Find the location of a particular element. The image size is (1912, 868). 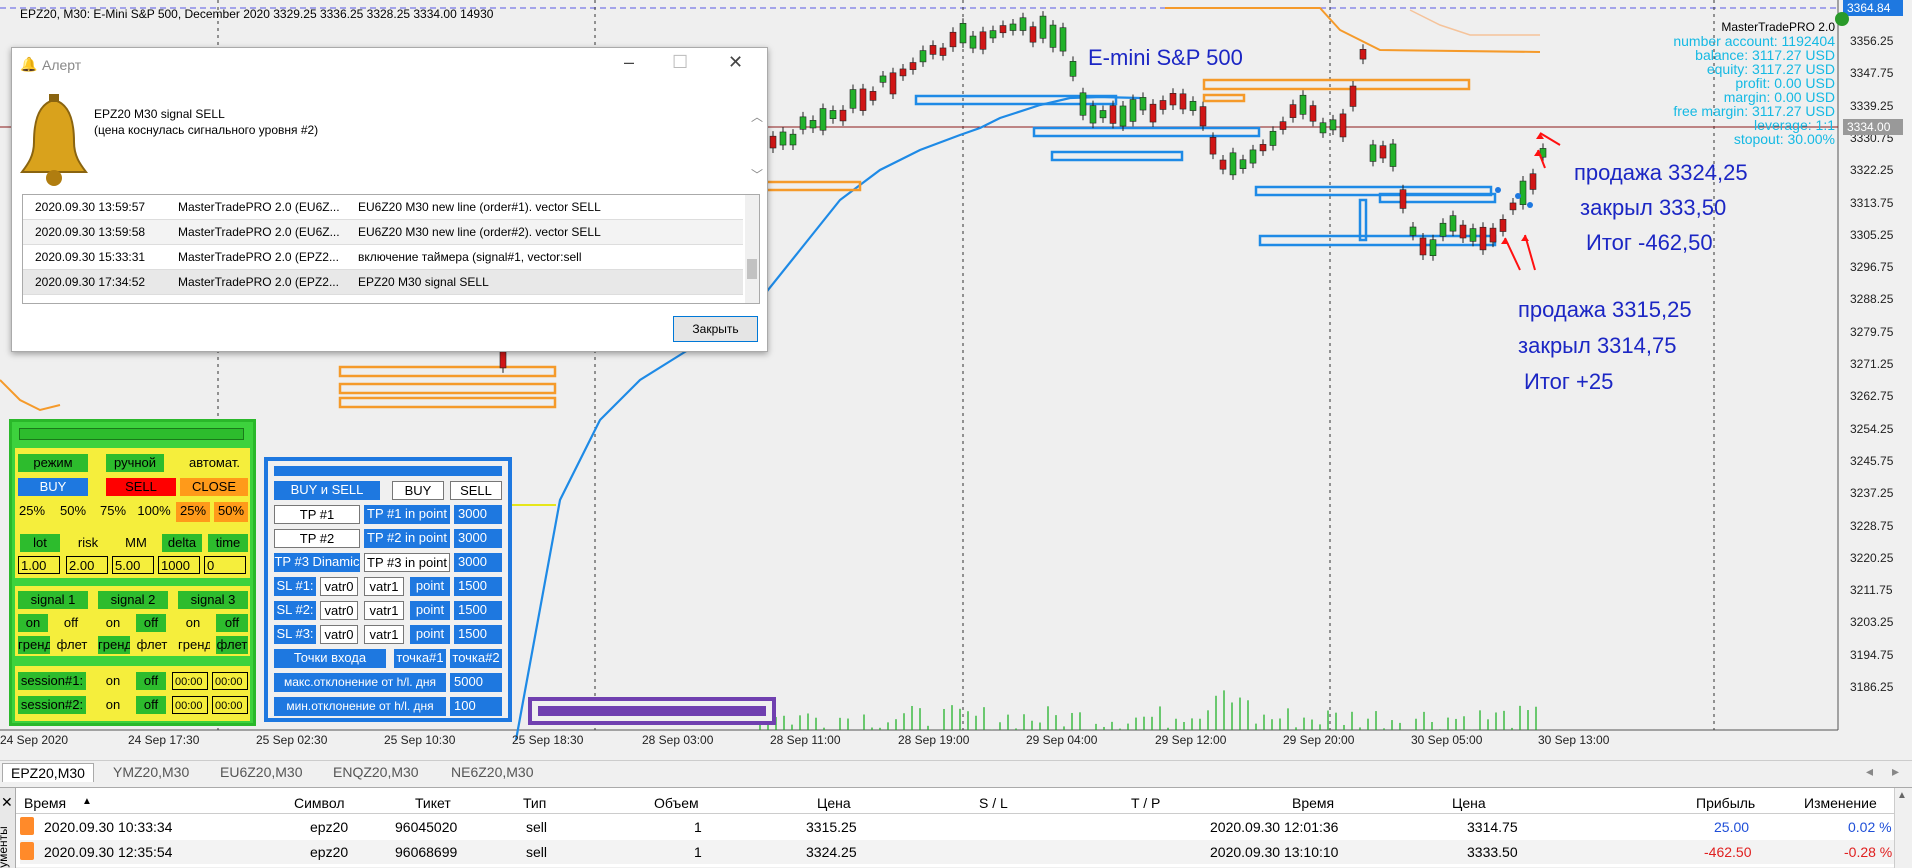

scroll-down-icon: ﹀ is located at coordinates (757, 174).